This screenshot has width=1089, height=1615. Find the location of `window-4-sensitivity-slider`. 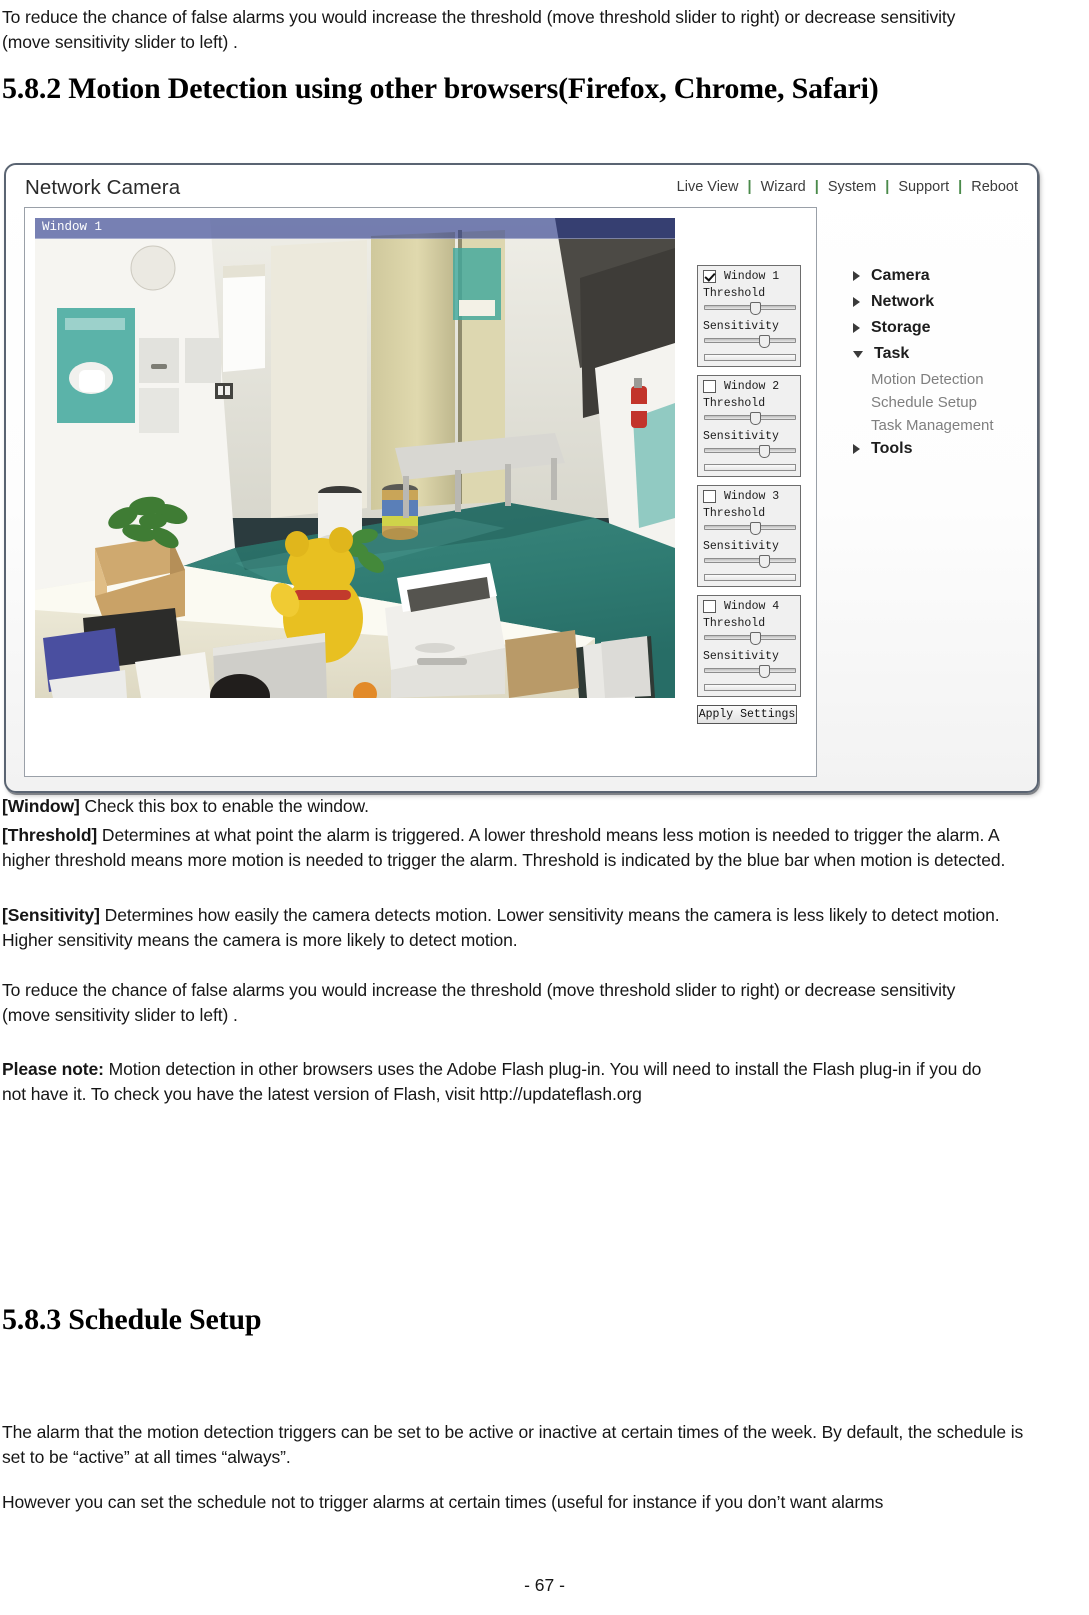

window-4-sensitivity-slider is located at coordinates (750, 671).